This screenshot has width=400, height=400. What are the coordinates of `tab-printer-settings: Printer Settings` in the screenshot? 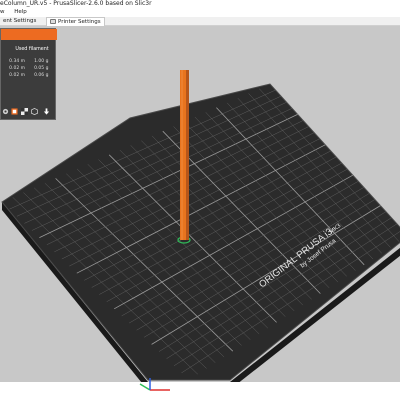 It's located at (75, 21).